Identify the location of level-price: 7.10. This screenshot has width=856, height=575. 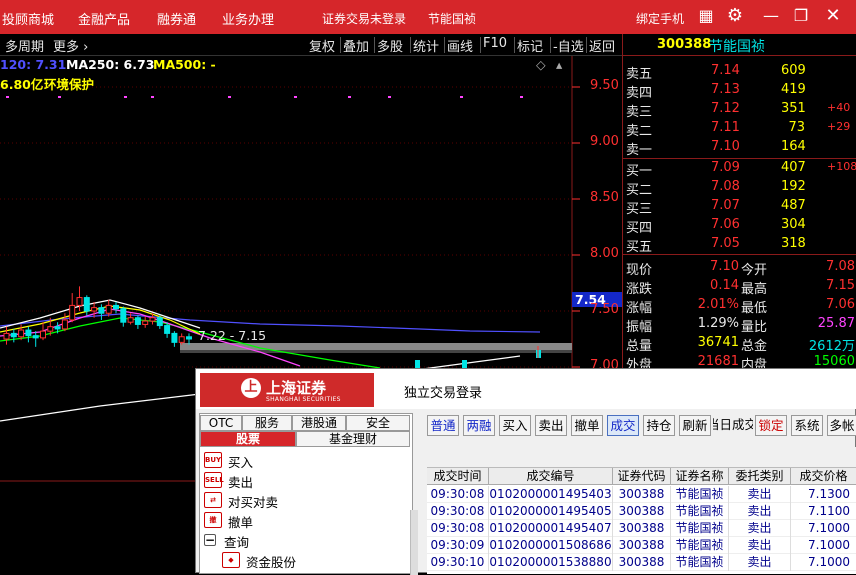
(725, 146).